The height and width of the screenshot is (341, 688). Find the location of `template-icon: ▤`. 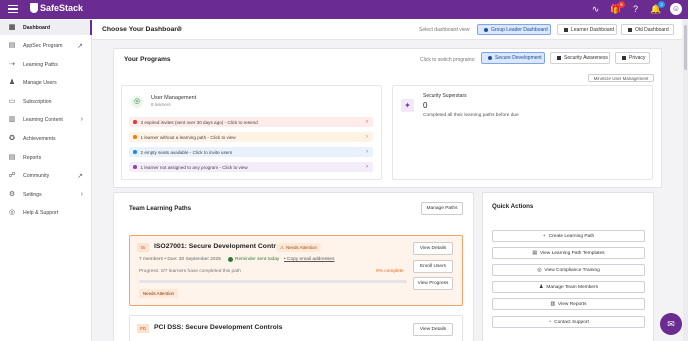

template-icon: ▤ is located at coordinates (534, 253).